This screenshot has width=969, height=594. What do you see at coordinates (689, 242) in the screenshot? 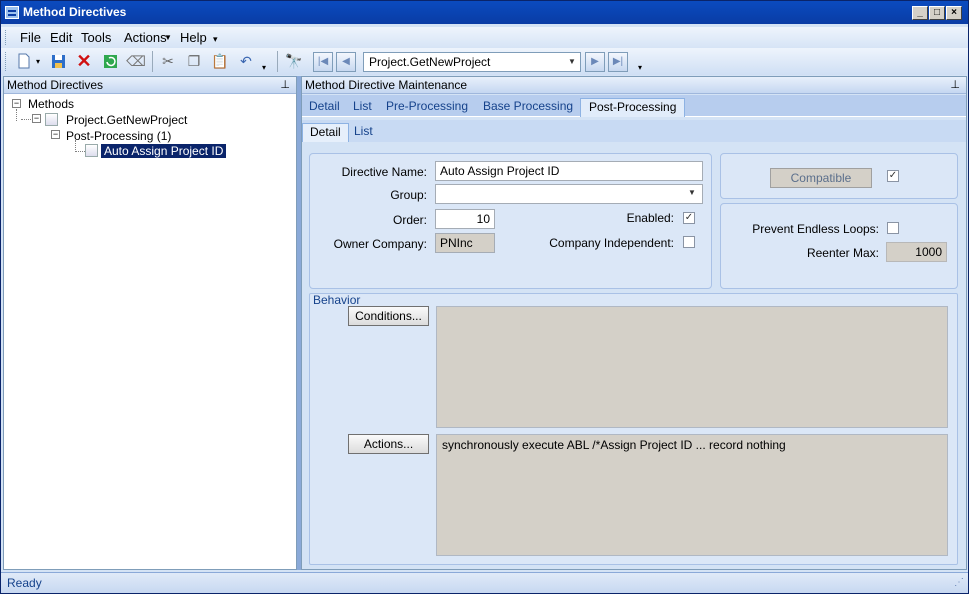
I see `company-independent-checkbox` at bounding box center [689, 242].